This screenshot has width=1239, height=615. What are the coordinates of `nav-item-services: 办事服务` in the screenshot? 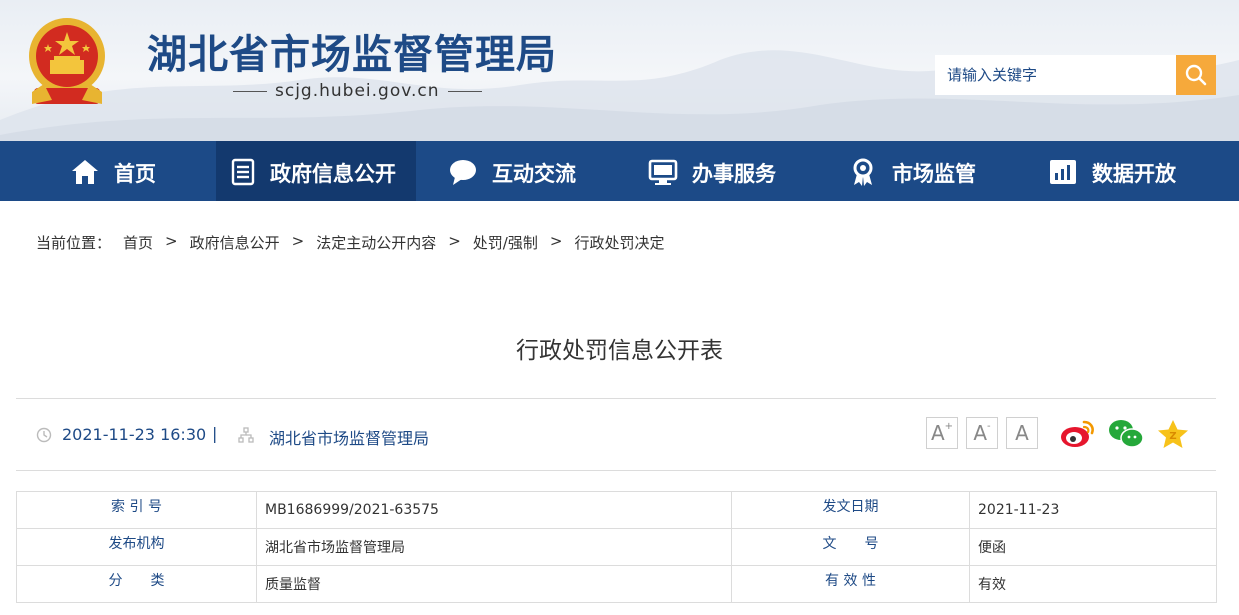 It's located at (716, 171).